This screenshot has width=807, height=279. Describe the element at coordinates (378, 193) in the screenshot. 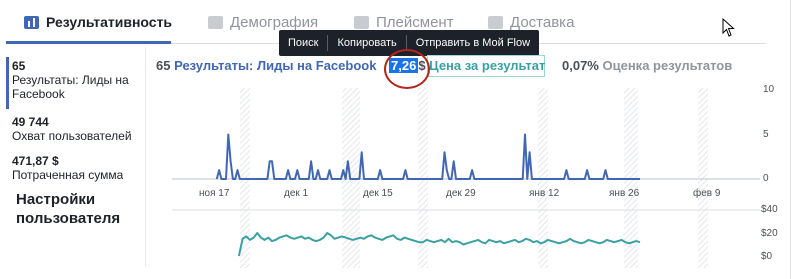

I see `x-tick-label: дек 15` at that location.